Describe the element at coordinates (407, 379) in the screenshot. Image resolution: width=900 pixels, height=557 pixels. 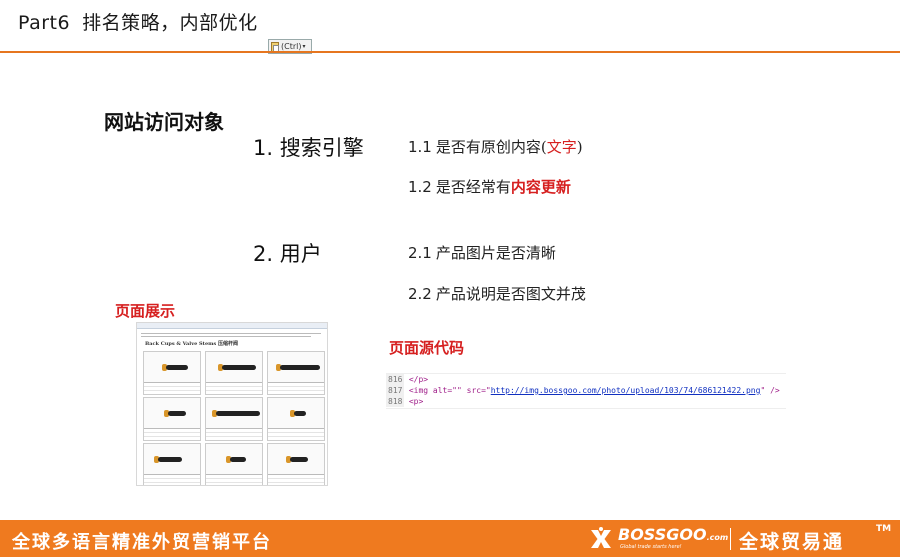
I see `code-line: 816 </p>` at that location.